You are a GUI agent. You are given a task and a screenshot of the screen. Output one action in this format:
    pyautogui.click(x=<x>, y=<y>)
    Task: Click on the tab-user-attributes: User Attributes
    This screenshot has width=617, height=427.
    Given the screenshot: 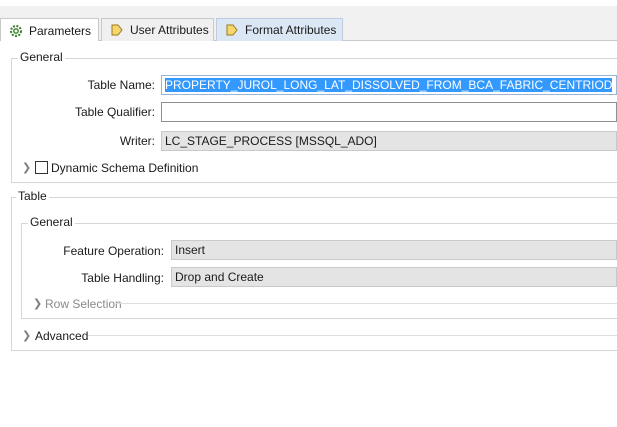 What is the action you would take?
    pyautogui.click(x=157, y=29)
    